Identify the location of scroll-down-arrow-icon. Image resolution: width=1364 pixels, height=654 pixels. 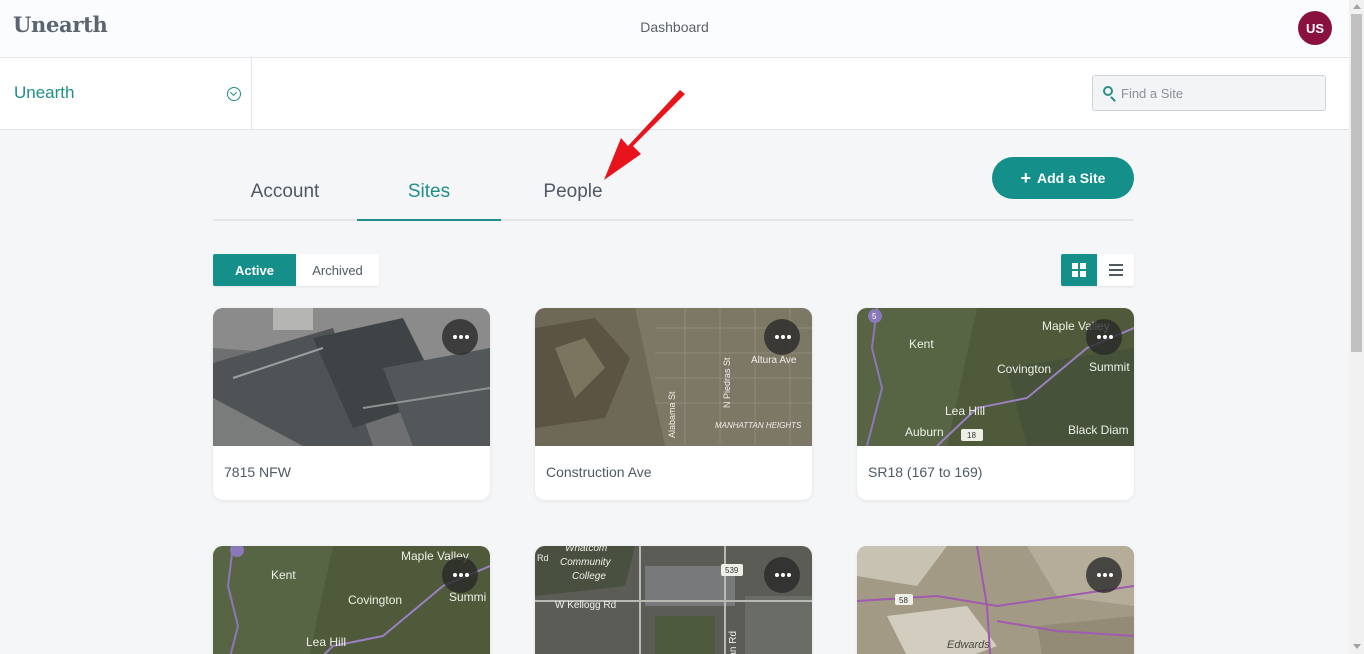
(1357, 646).